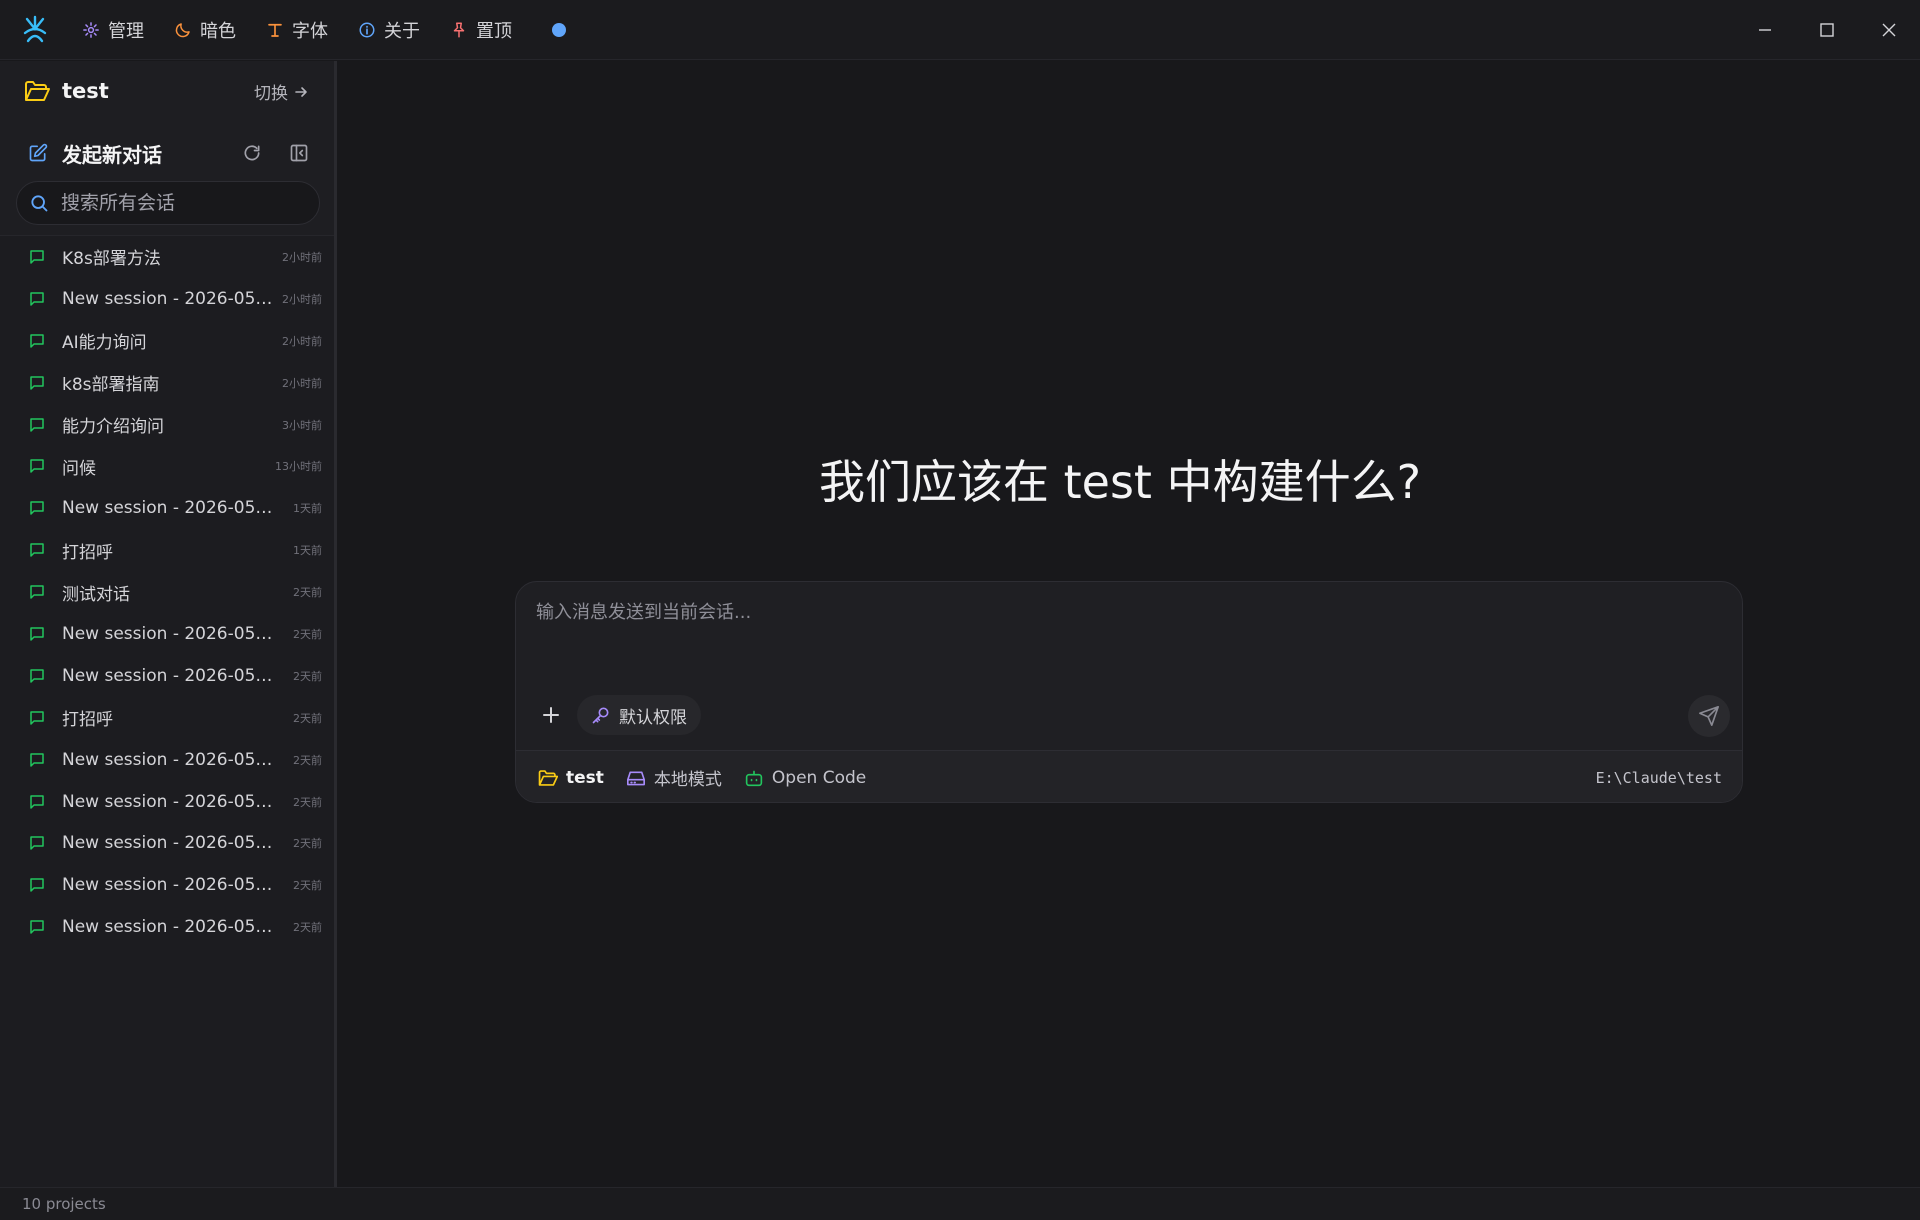 The height and width of the screenshot is (1220, 1920). What do you see at coordinates (600, 715) in the screenshot?
I see `key-icon` at bounding box center [600, 715].